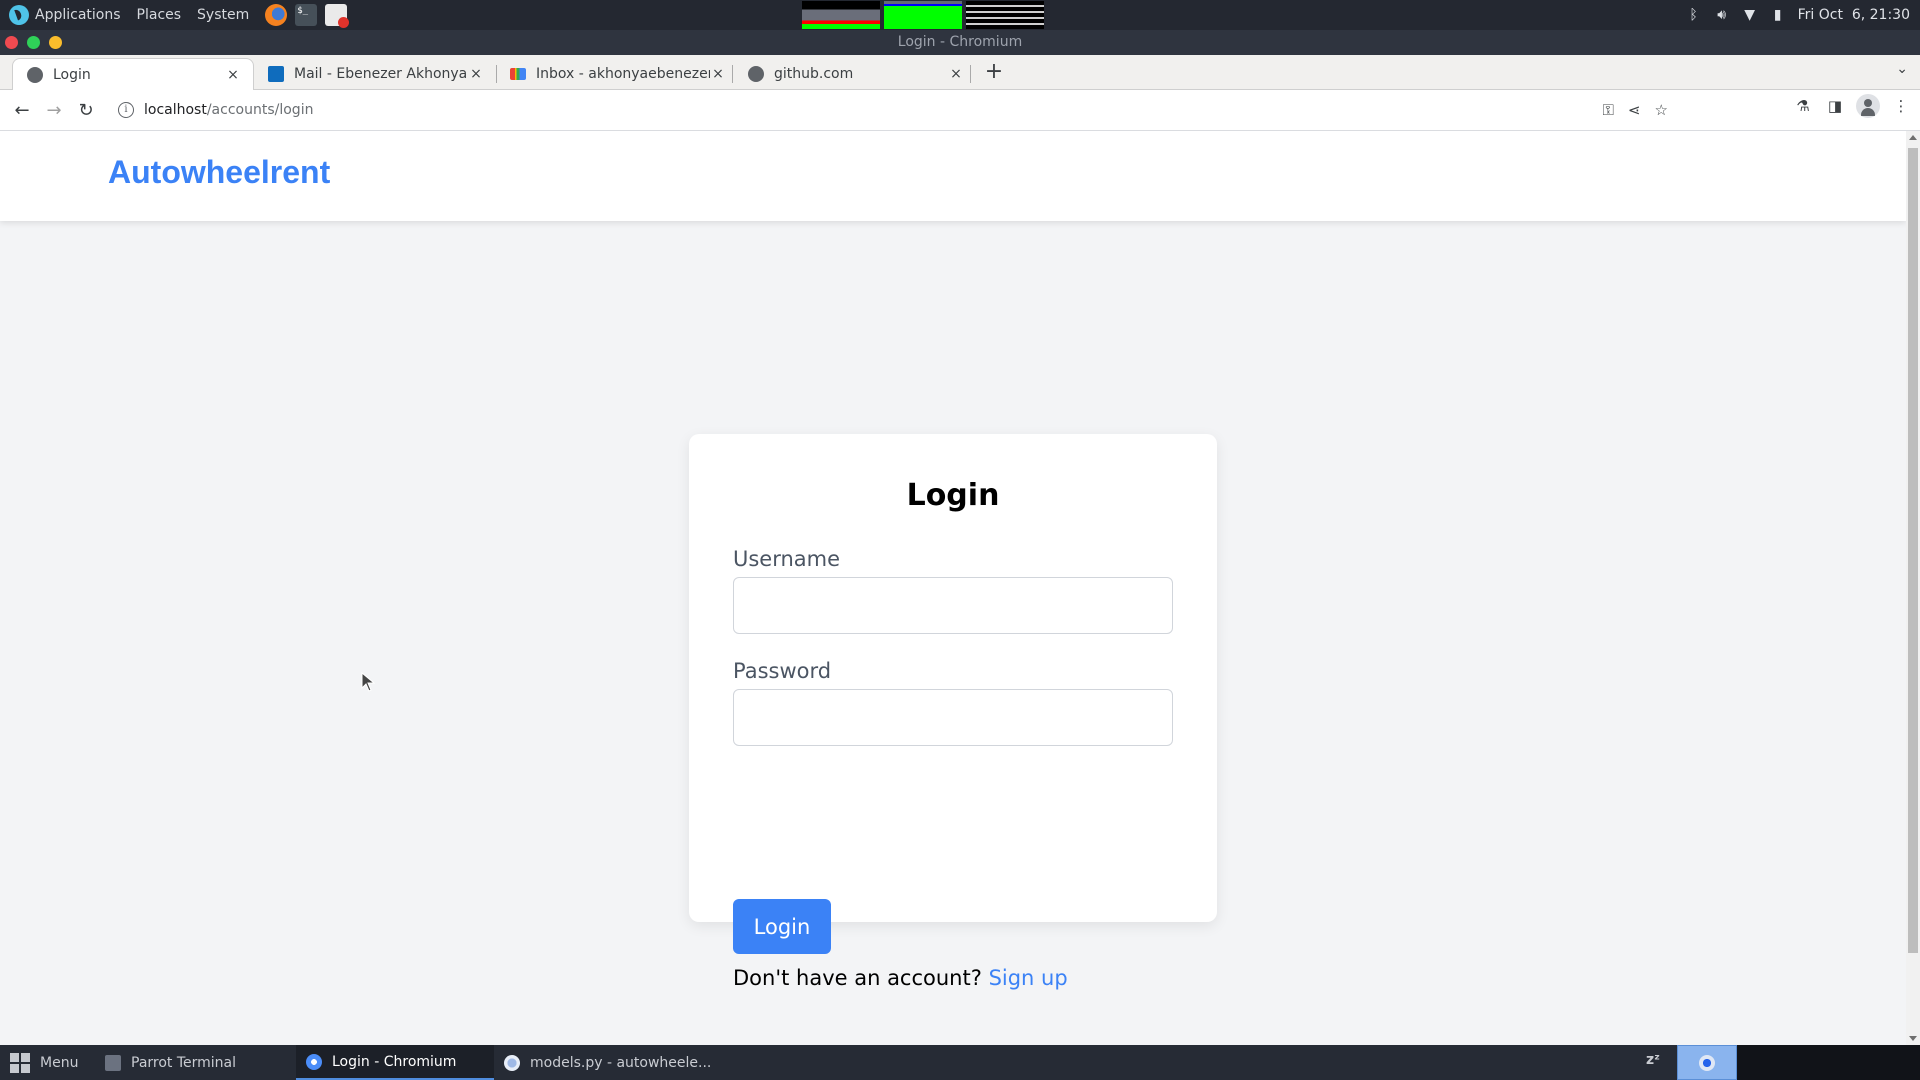 Image resolution: width=1920 pixels, height=1080 pixels. I want to click on window-minimize-button, so click(55, 42).